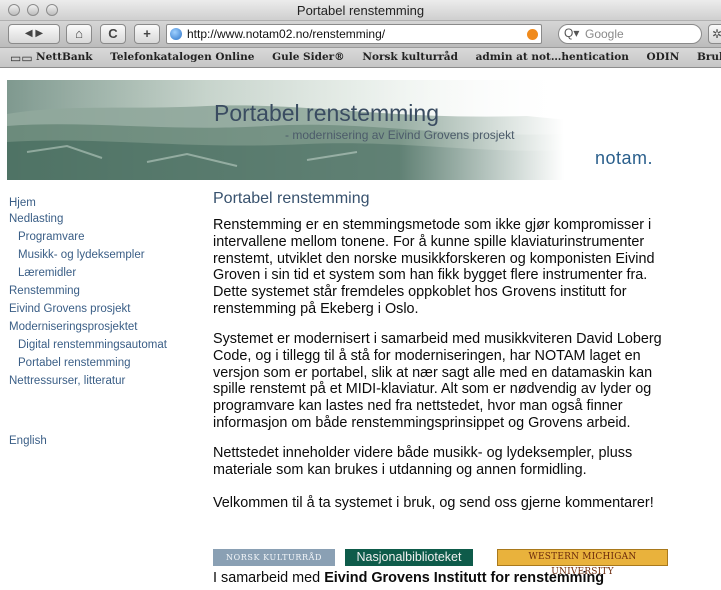 Image resolution: width=721 pixels, height=590 pixels. What do you see at coordinates (73, 327) in the screenshot?
I see `sidebar-item-moderniseringsprosjektet: Moderniseringsprosjektet` at bounding box center [73, 327].